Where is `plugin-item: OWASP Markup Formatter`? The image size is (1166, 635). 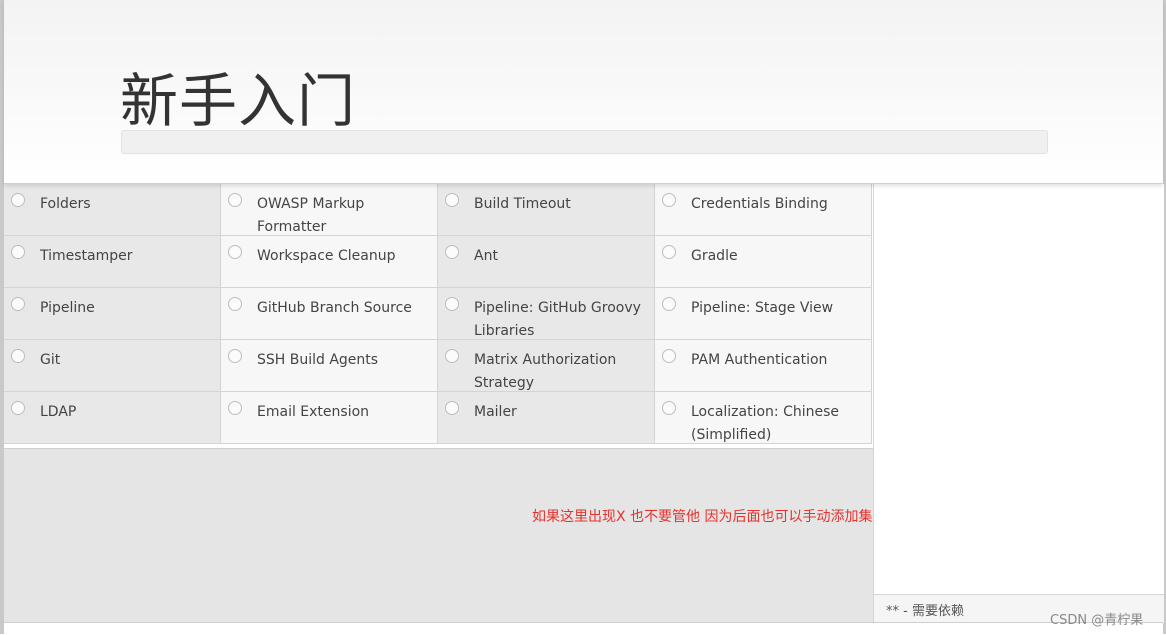
plugin-item: OWASP Markup Formatter is located at coordinates (329, 210).